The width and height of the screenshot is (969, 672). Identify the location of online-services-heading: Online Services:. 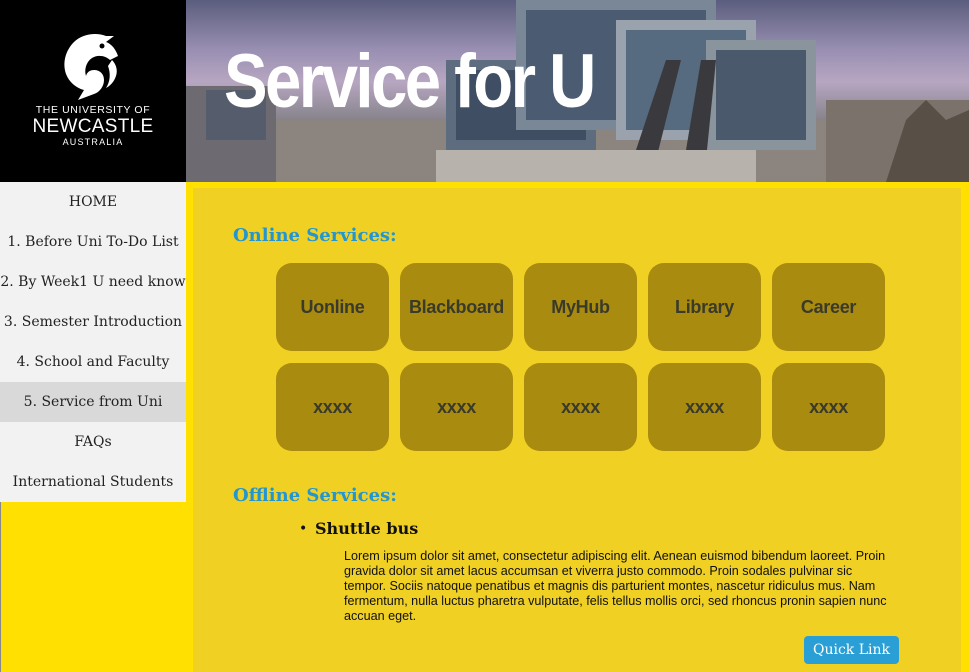
(315, 235).